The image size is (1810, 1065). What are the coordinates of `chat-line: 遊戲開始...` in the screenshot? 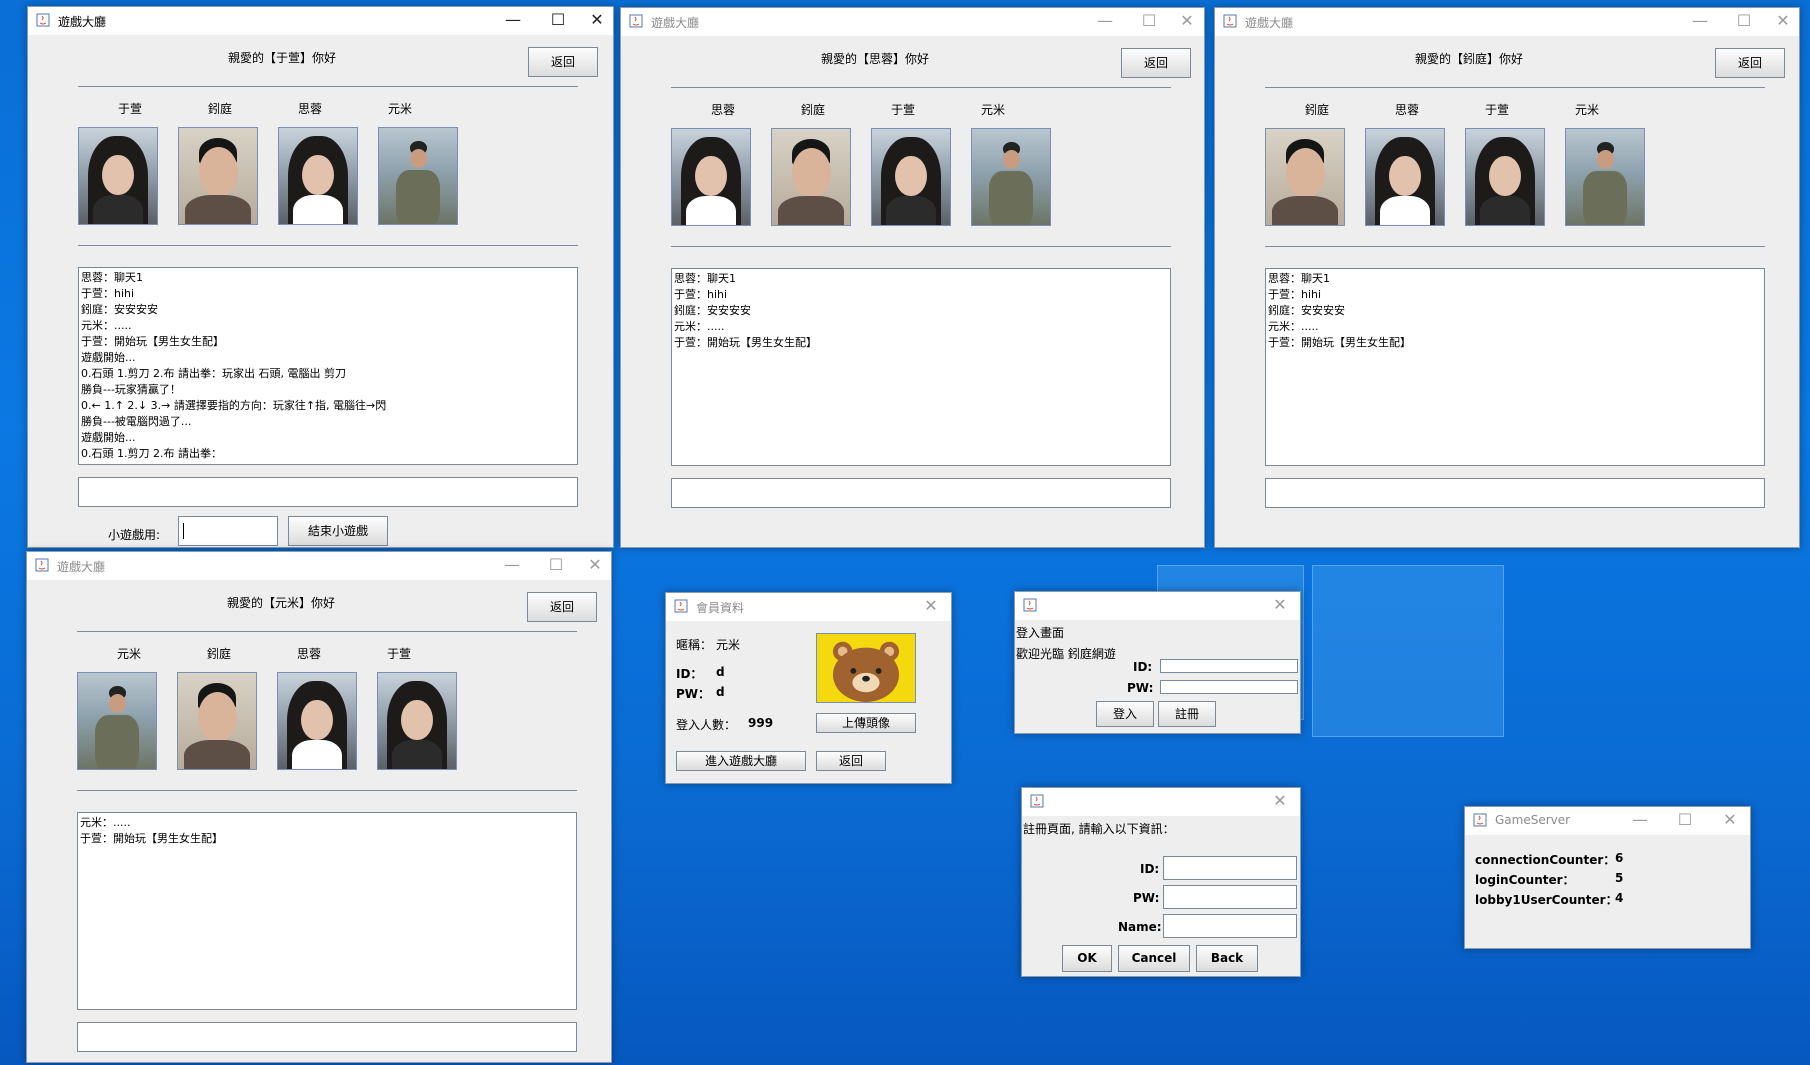 It's located at (108, 437).